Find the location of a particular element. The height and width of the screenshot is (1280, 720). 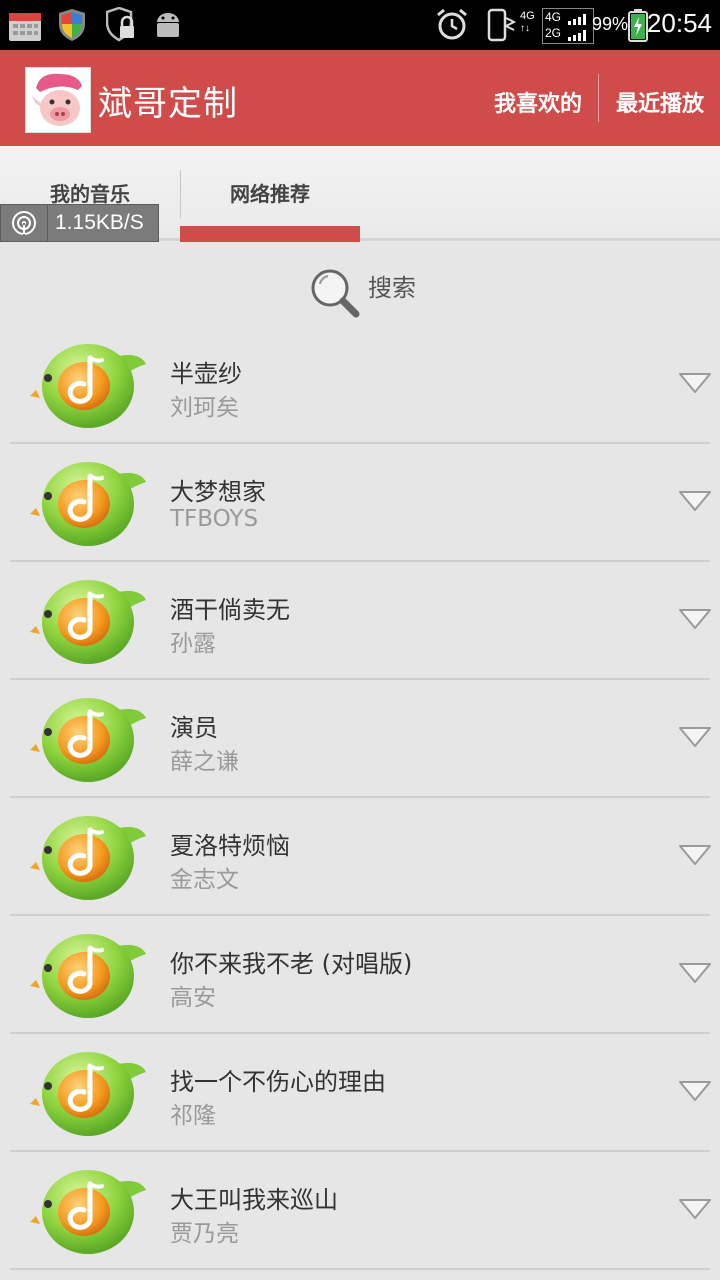

clock: 20:54 is located at coordinates (679, 23).